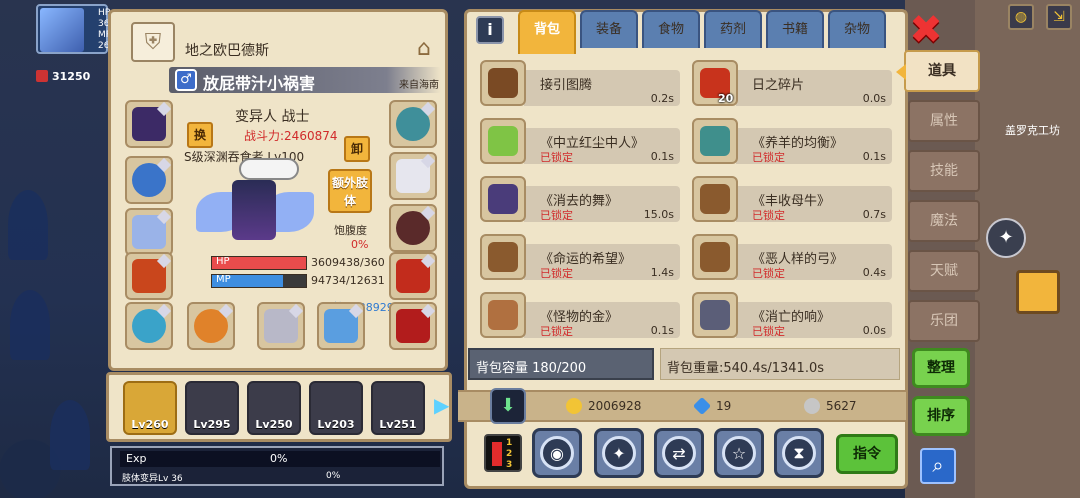  I want to click on close-icon: ✖, so click(926, 30).